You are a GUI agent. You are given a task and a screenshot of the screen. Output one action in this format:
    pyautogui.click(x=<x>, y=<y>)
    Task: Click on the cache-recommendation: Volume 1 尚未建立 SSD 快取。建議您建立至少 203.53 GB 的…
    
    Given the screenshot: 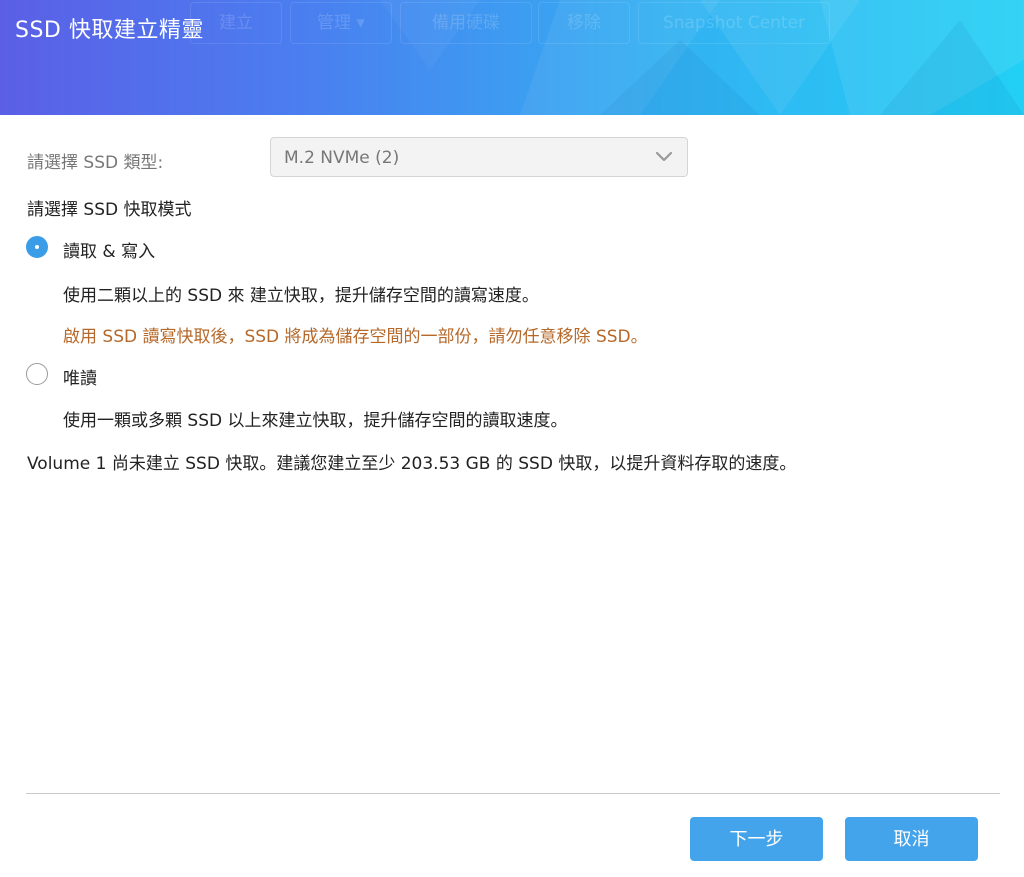 What is the action you would take?
    pyautogui.click(x=412, y=464)
    